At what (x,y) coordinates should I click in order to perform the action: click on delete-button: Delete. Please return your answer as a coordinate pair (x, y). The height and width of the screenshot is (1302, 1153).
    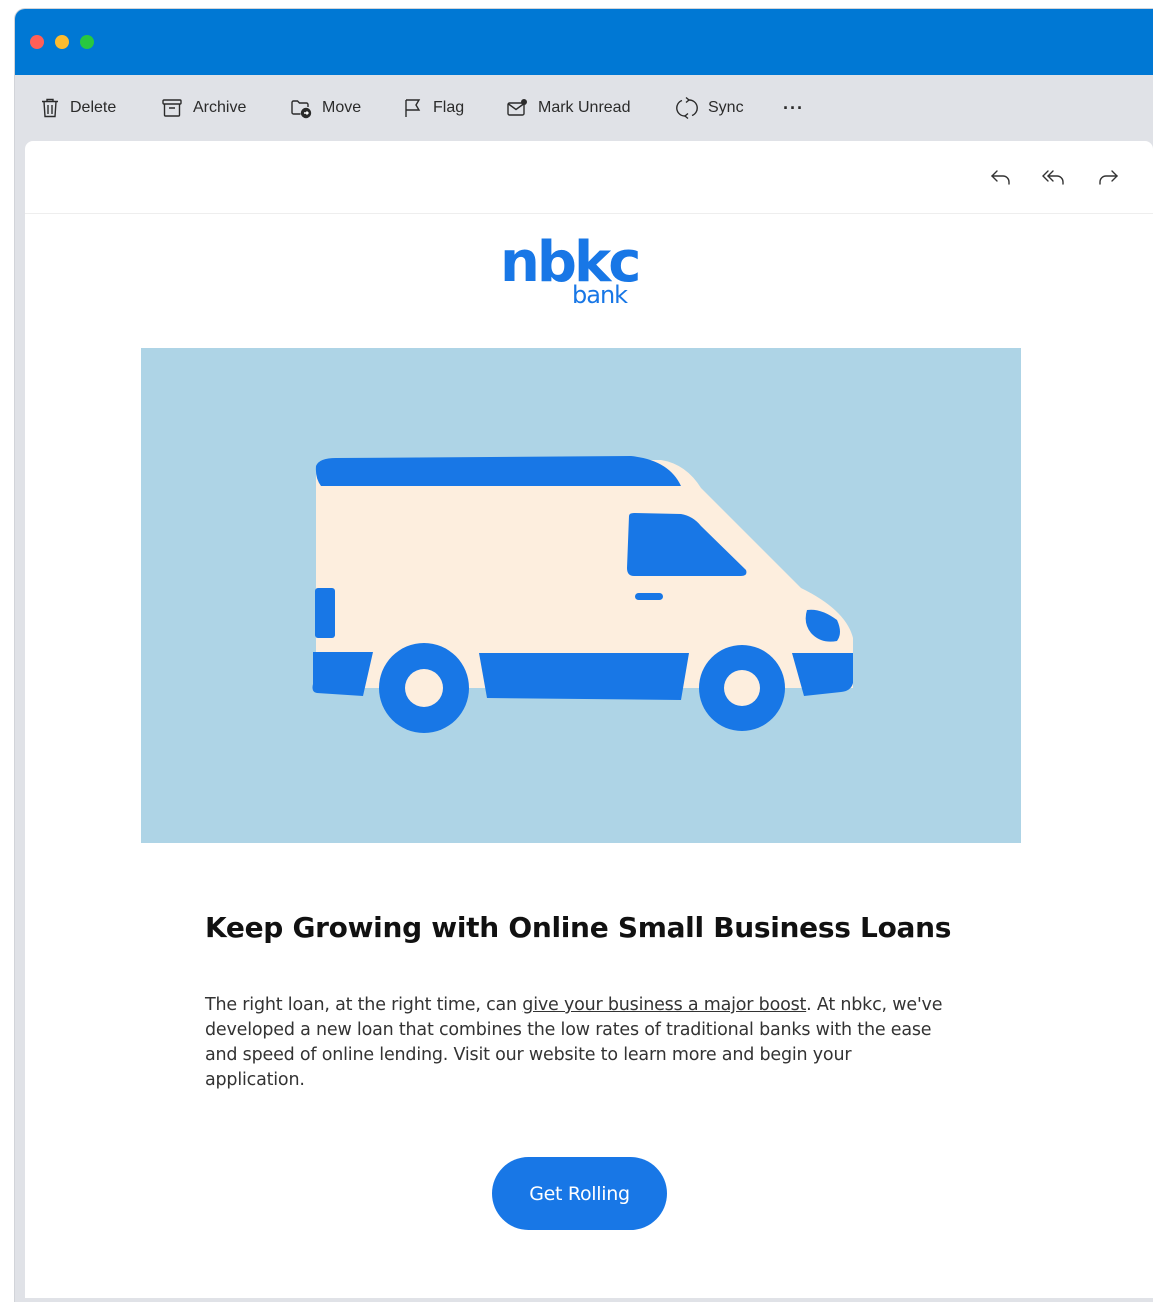
    Looking at the image, I should click on (78, 108).